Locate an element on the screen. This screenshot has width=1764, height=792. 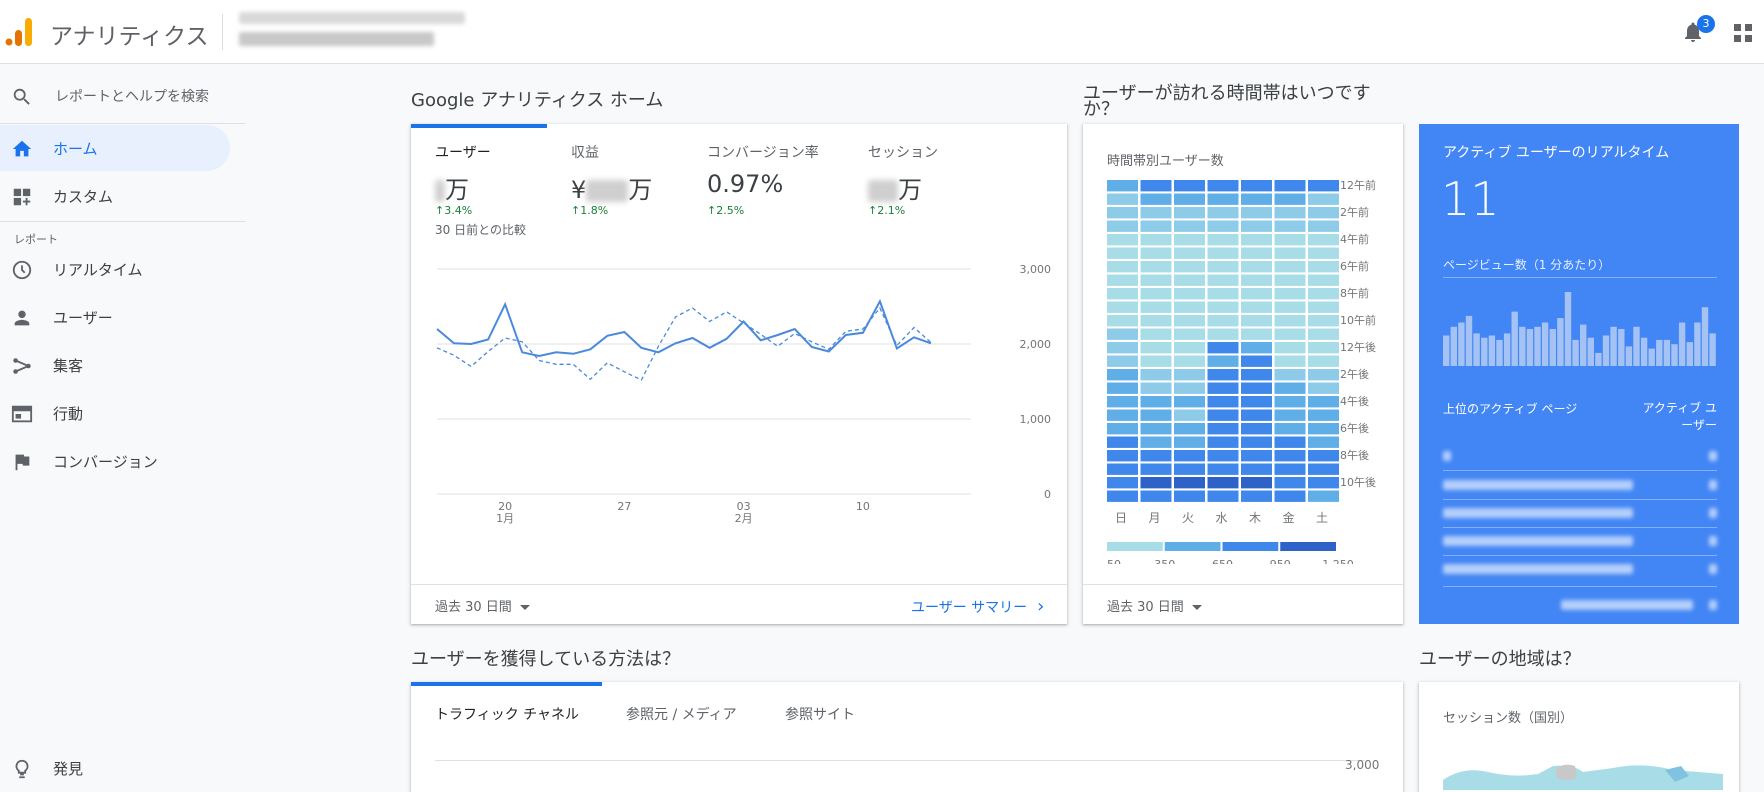
notification-count-badge: 3 is located at coordinates (1706, 24).